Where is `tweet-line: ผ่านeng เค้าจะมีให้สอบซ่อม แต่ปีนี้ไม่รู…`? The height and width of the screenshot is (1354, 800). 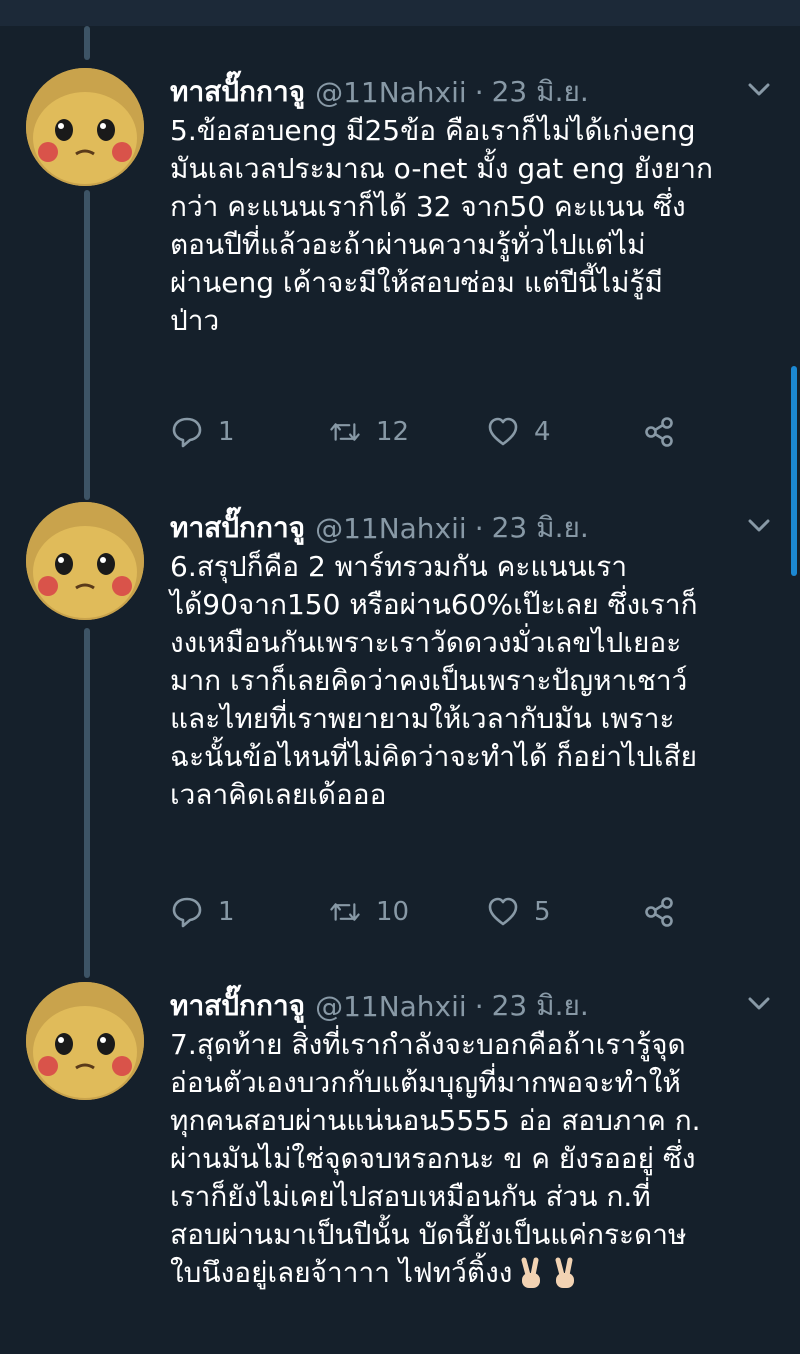 tweet-line: ผ่านeng เค้าจะมีให้สอบซ่อม แต่ปีนี้ไม่รู… is located at coordinates (417, 282).